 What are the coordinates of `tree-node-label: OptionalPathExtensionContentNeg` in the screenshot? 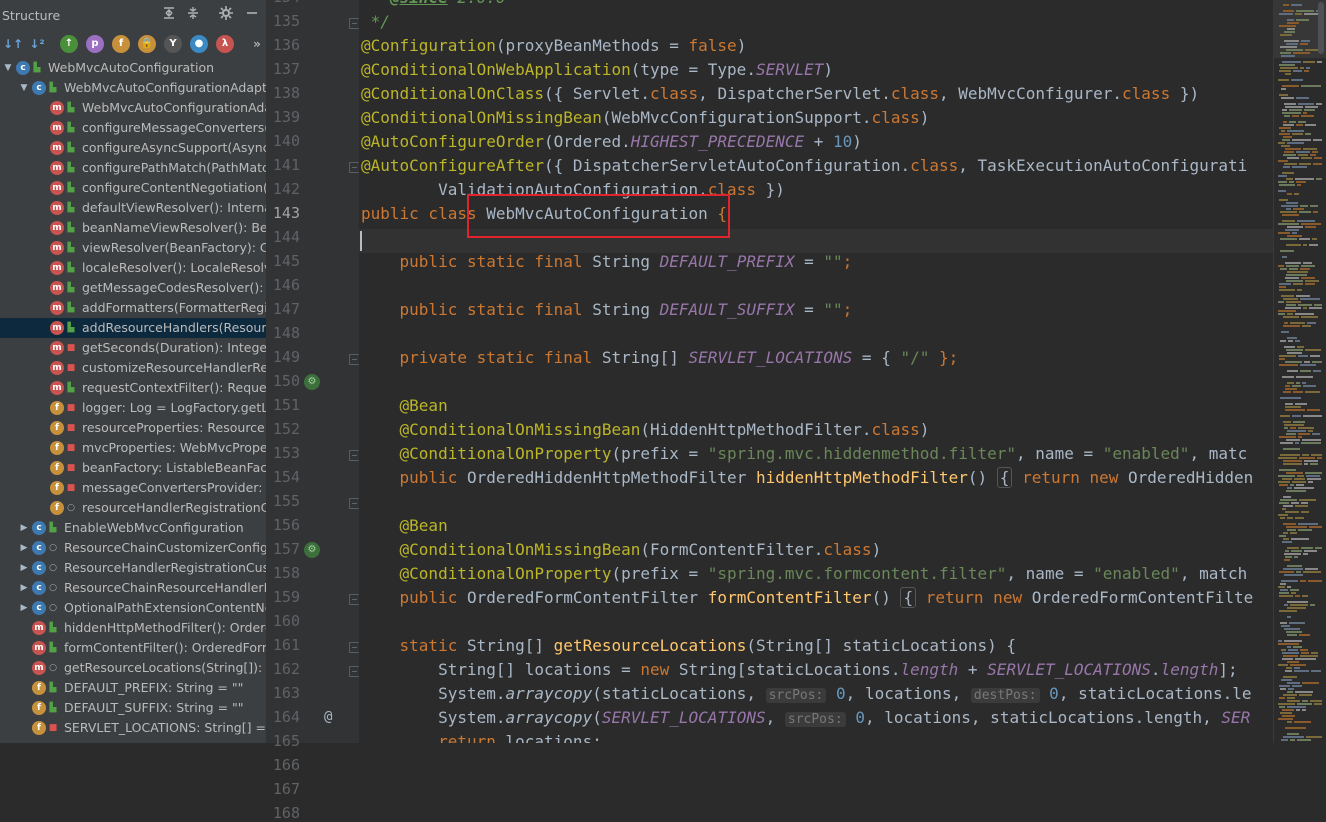 It's located at (165, 607).